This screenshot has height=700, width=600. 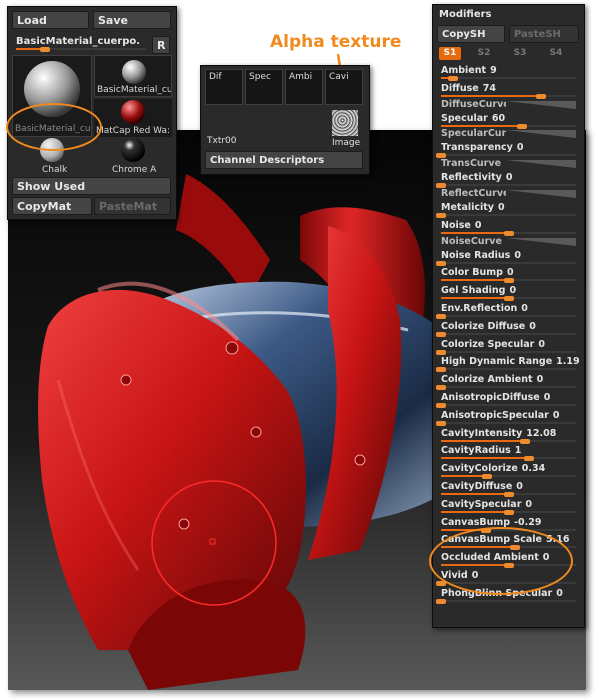 What do you see at coordinates (508, 292) in the screenshot?
I see `slider-gel-shading: Gel Shading 0` at bounding box center [508, 292].